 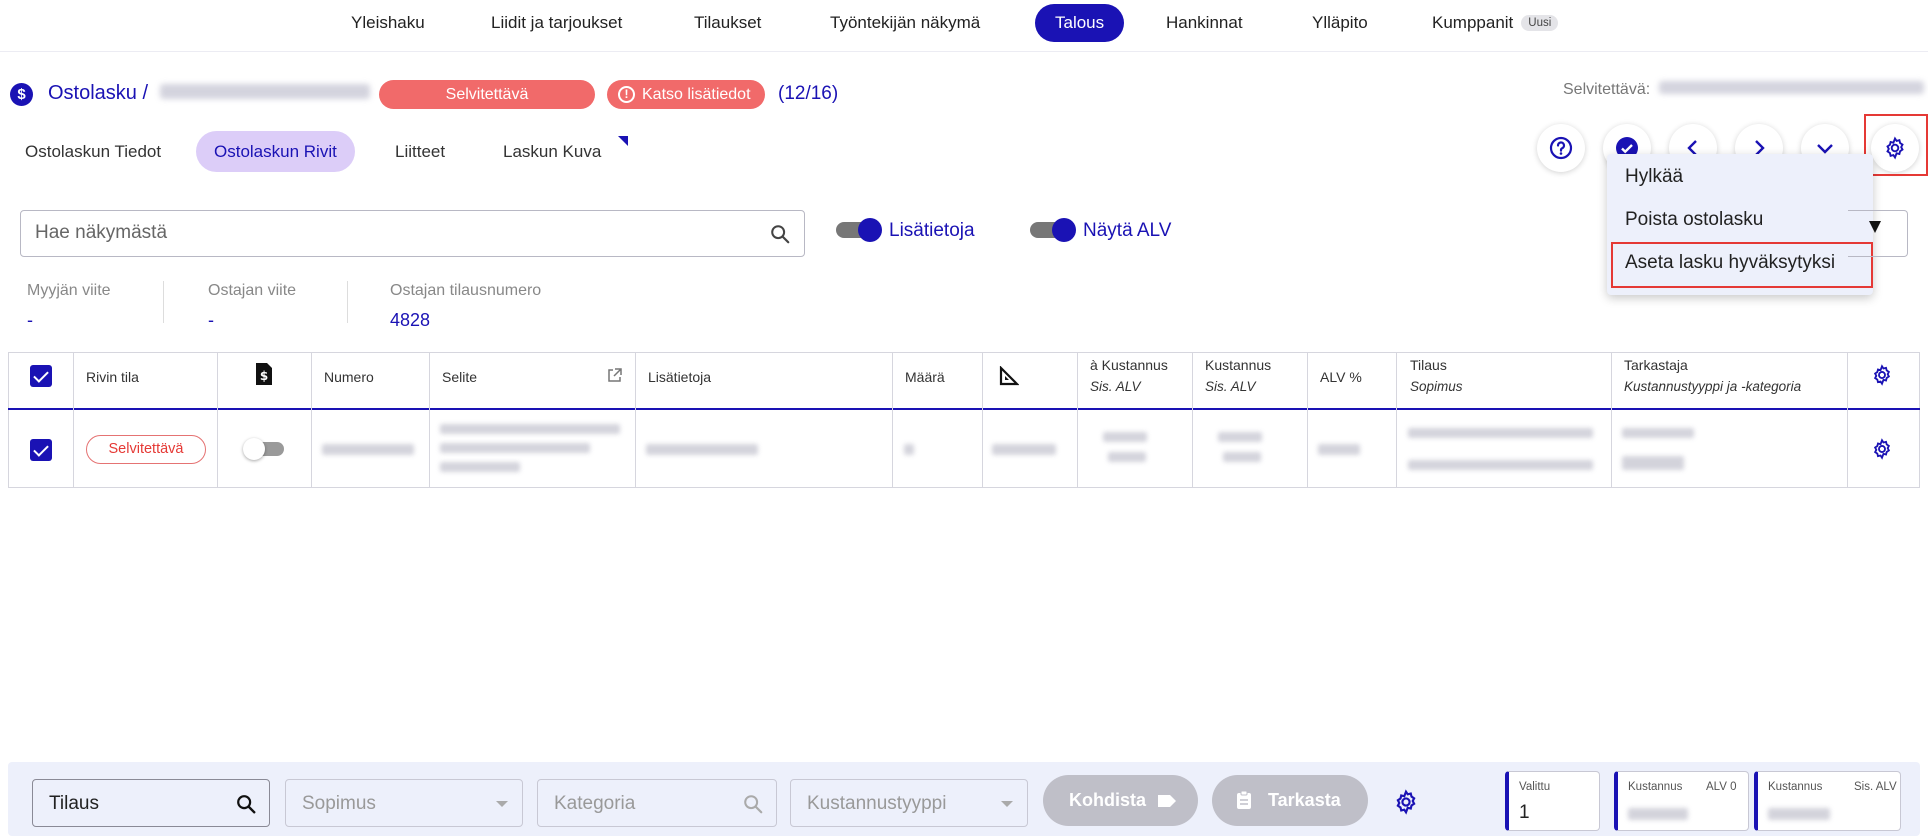 What do you see at coordinates (1240, 437) in the screenshot?
I see `row-kustannus-redacted` at bounding box center [1240, 437].